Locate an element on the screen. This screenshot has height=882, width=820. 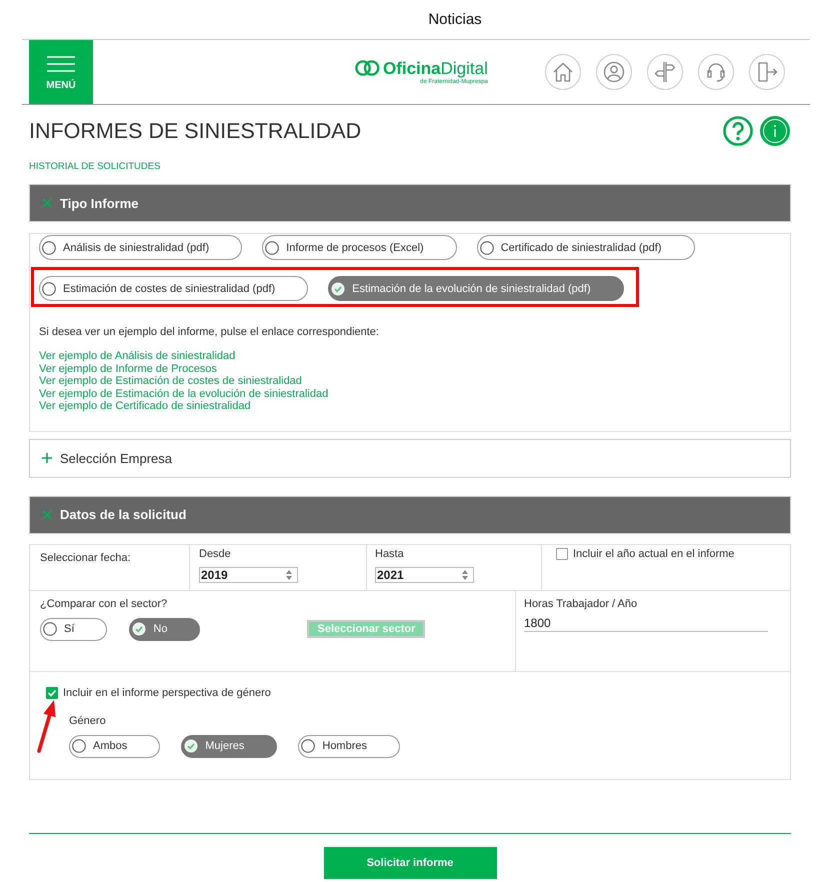
headset-icon is located at coordinates (716, 72).